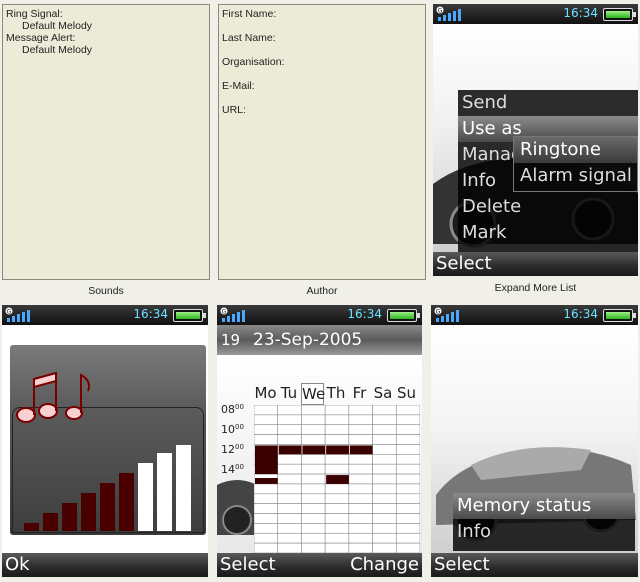 This screenshot has height=582, width=640. I want to click on weekday-label: Sa, so click(383, 393).